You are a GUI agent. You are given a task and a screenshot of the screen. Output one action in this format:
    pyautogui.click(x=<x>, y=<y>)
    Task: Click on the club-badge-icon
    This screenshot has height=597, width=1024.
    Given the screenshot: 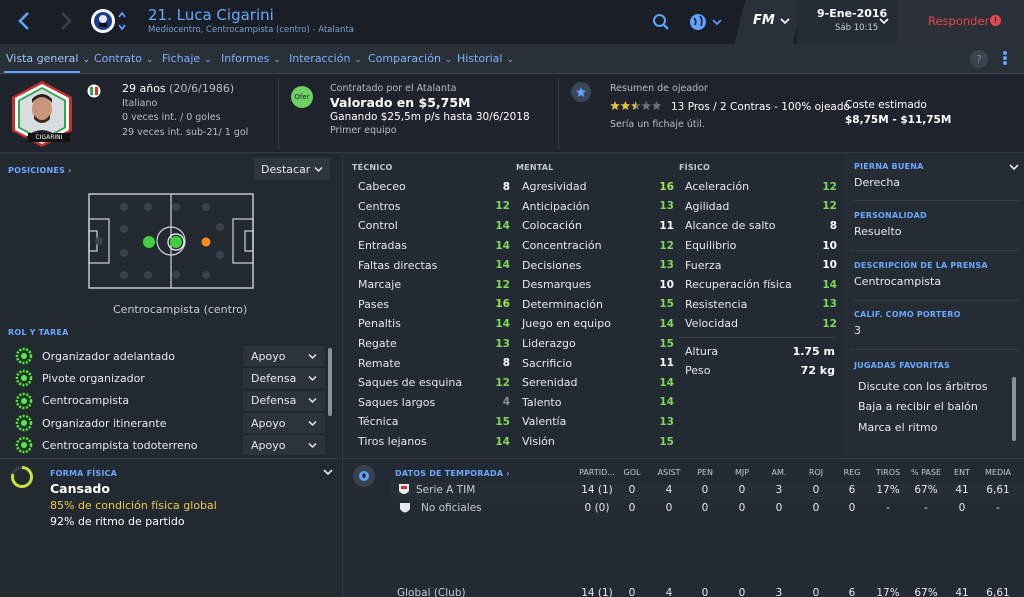 What is the action you would take?
    pyautogui.click(x=103, y=21)
    